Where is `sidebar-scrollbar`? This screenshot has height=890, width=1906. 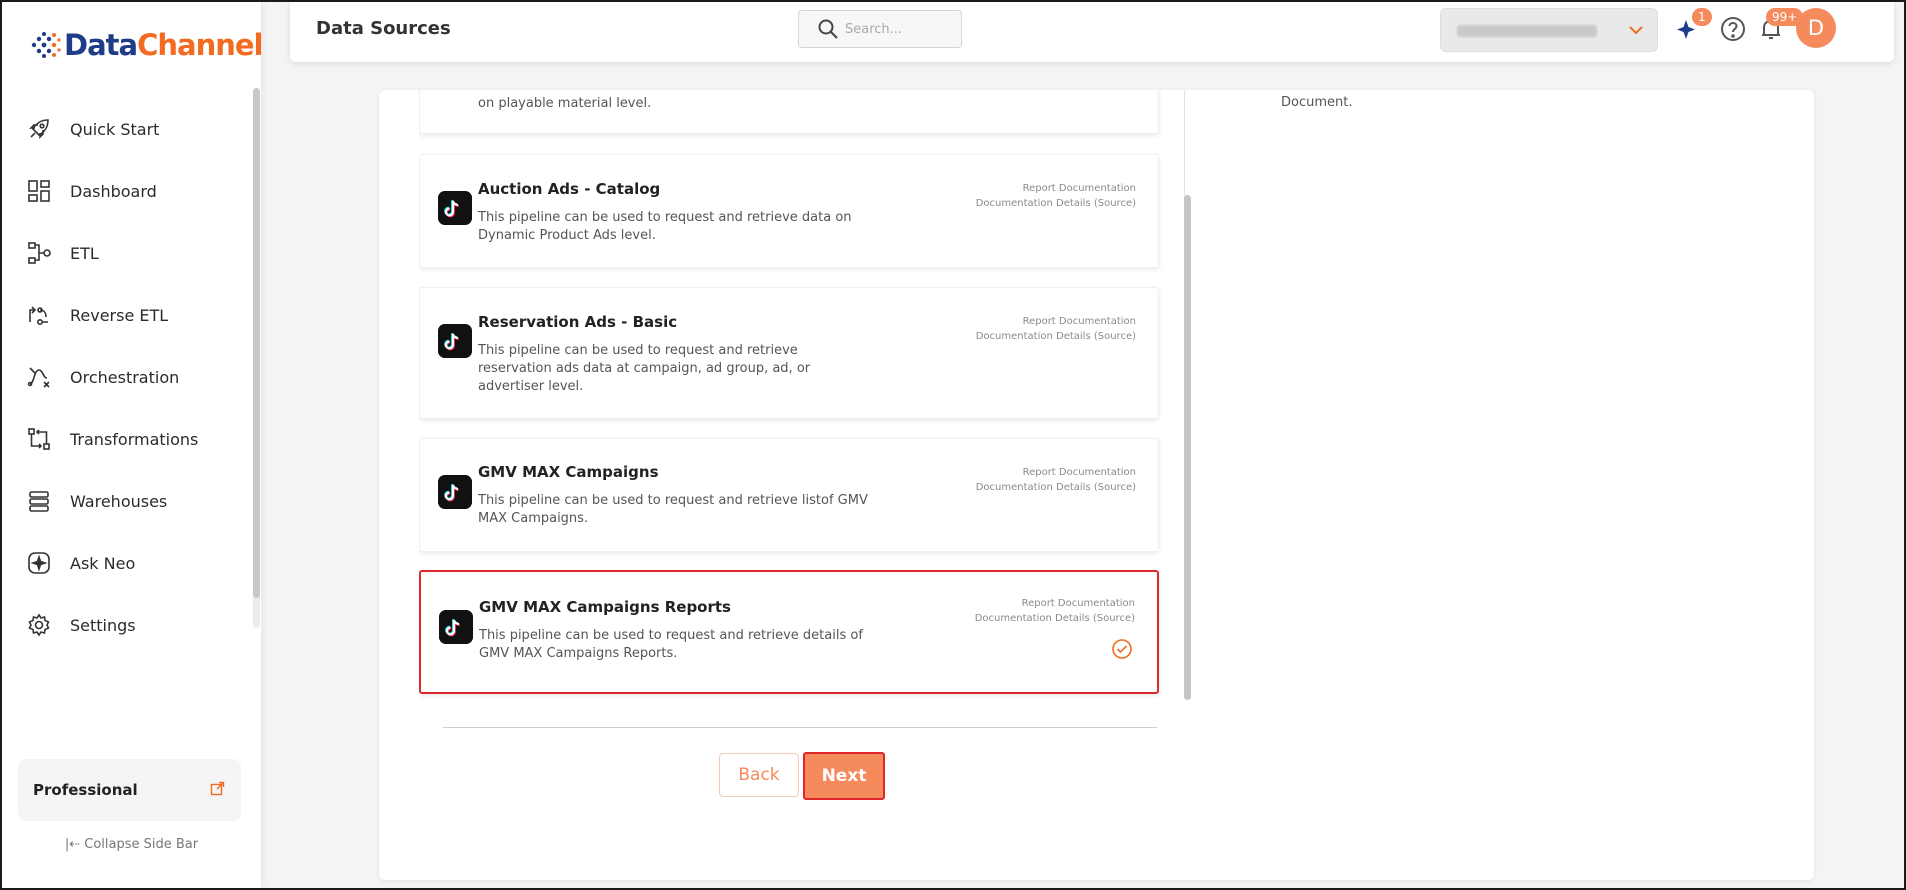 sidebar-scrollbar is located at coordinates (256, 358).